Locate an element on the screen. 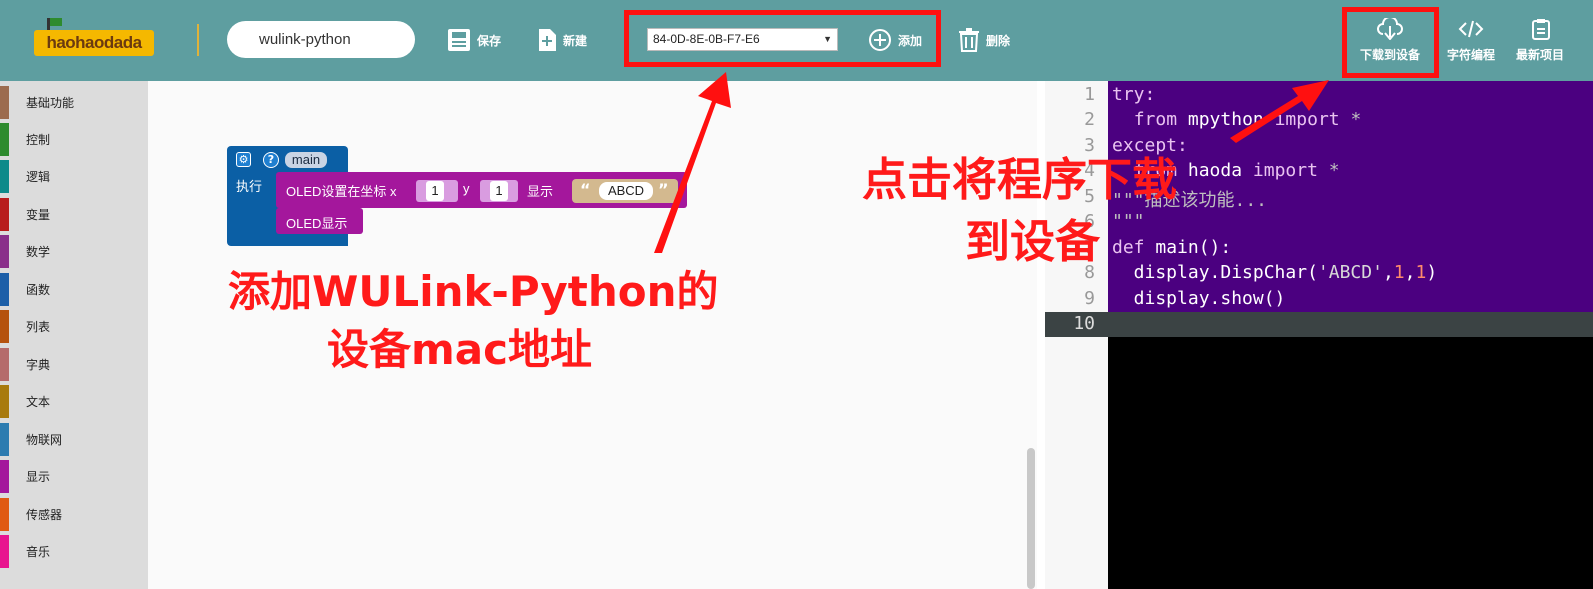 The height and width of the screenshot is (589, 1593). mac-arrow is located at coordinates (692, 162).